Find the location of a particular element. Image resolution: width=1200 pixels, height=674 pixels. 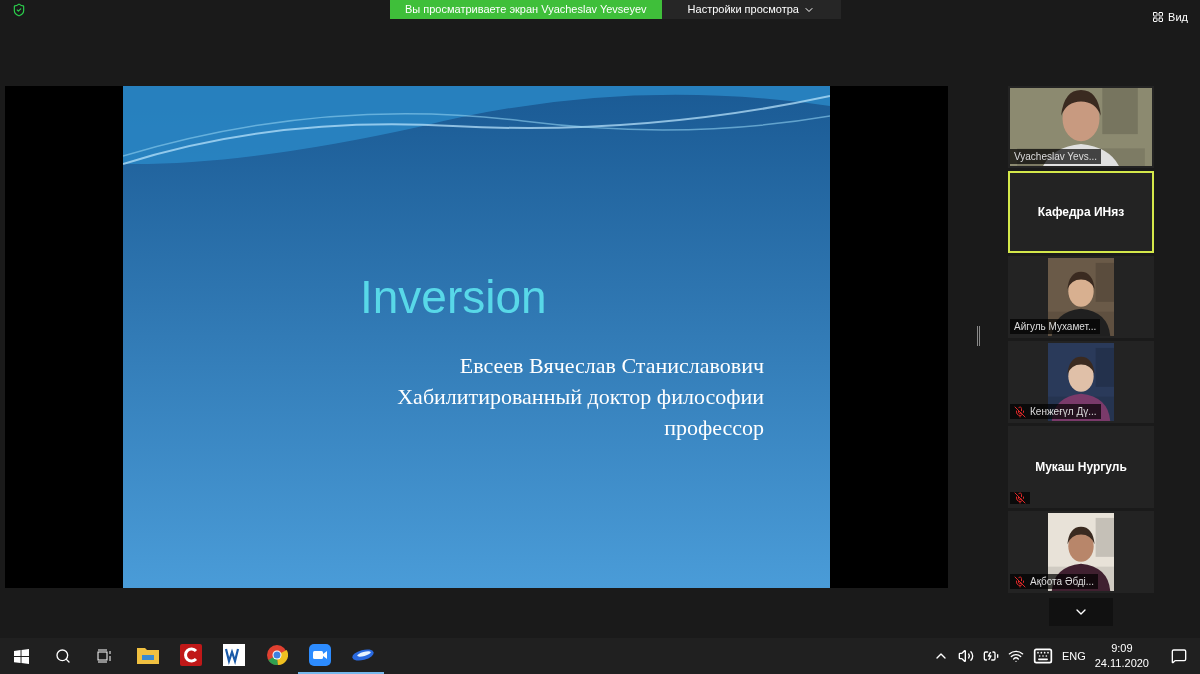

battery-icon is located at coordinates (990, 656).